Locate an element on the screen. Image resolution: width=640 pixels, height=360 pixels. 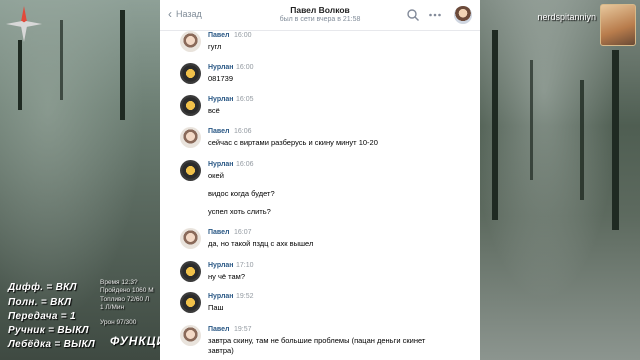
message-time: 19:52 is located at coordinates (245, 296).